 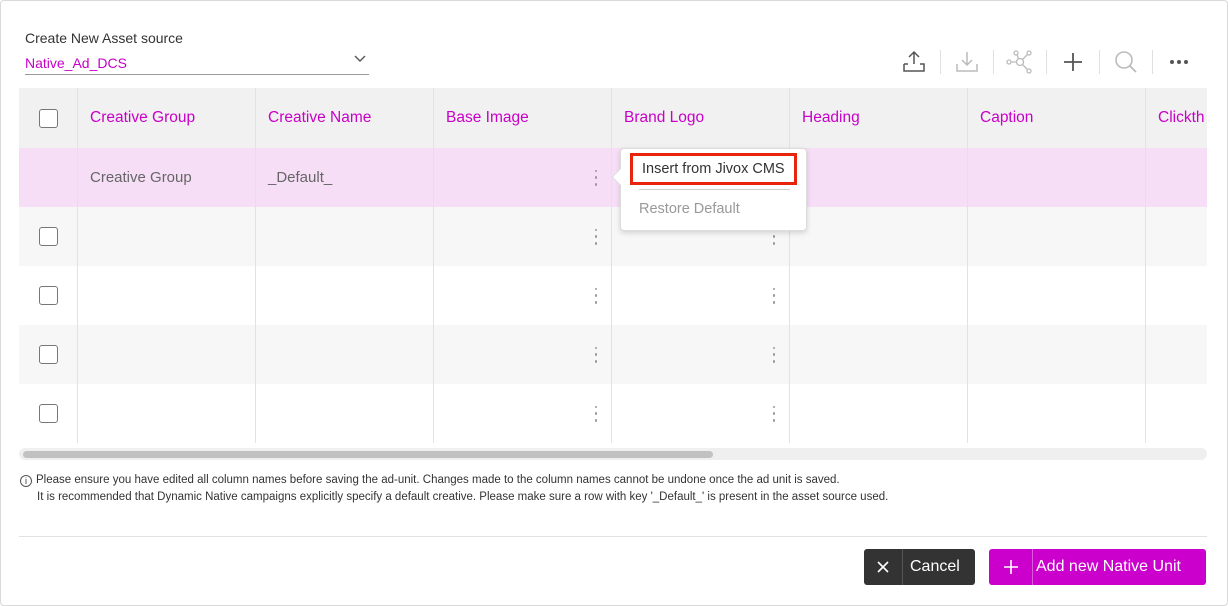 I want to click on menu-item-insert-from-cms: Insert from Jivox CMS, so click(x=713, y=169).